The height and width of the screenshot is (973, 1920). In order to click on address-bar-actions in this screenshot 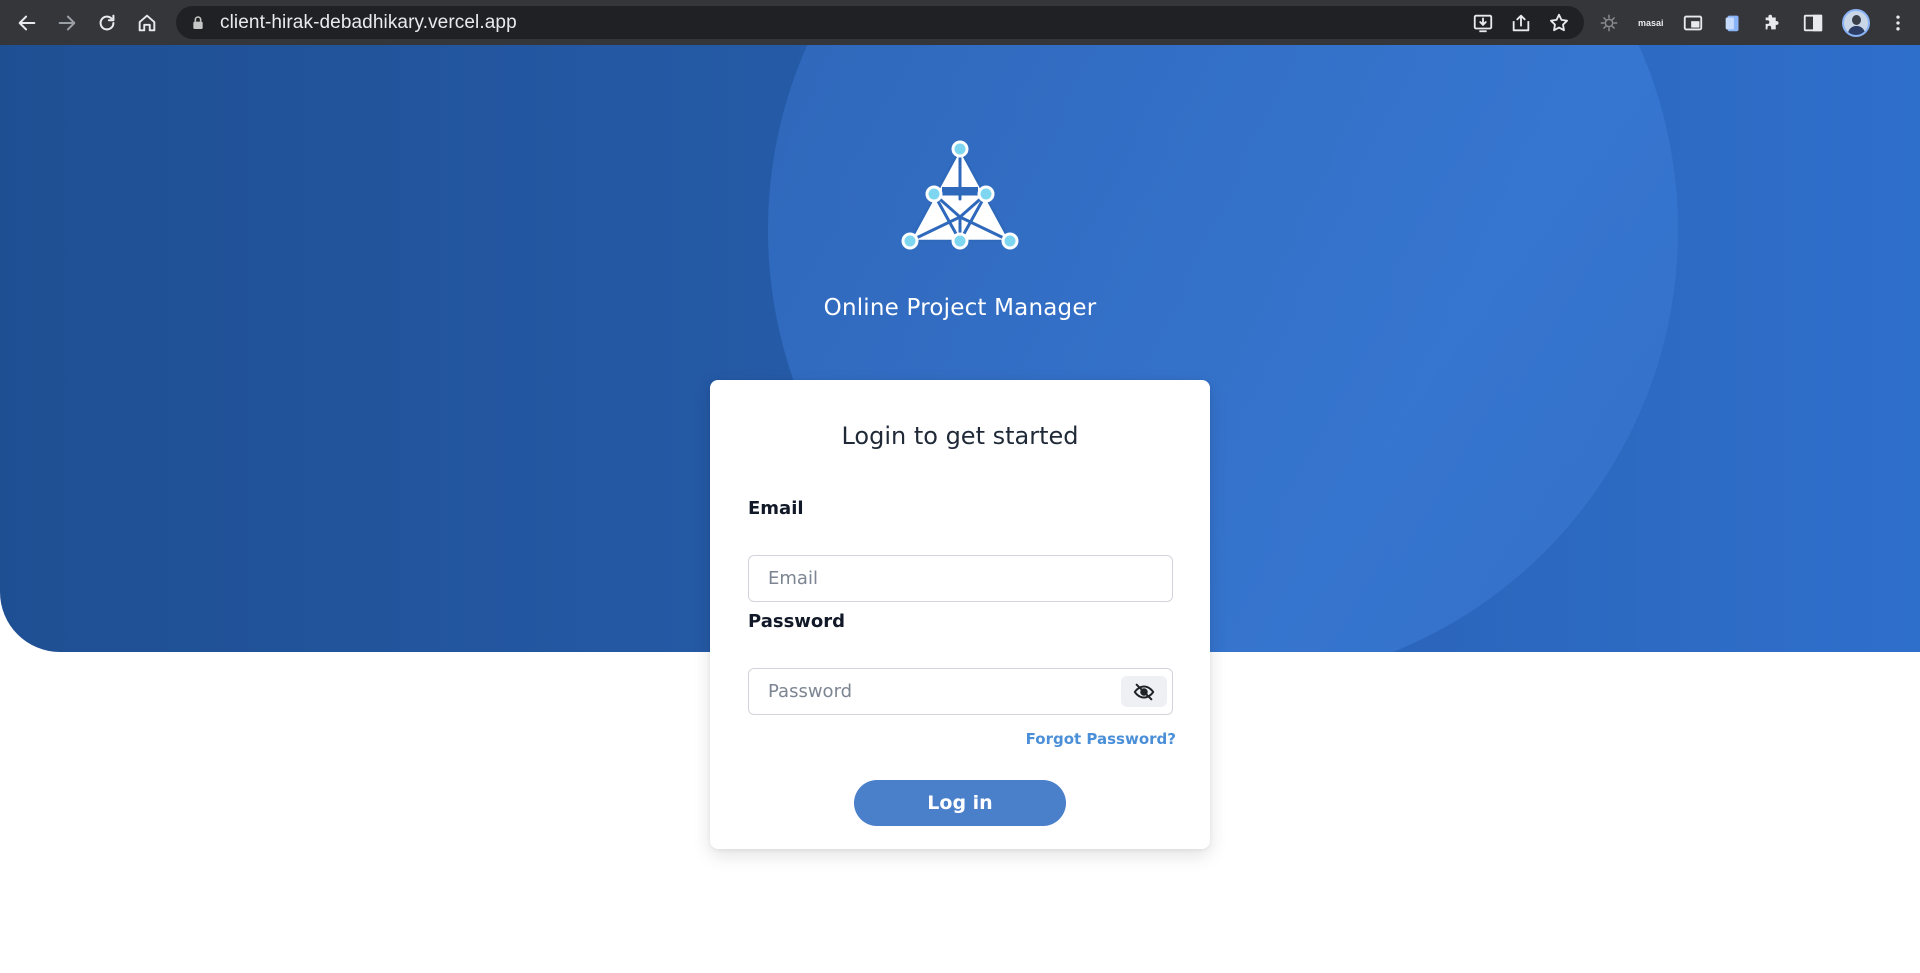, I will do `click(1521, 22)`.